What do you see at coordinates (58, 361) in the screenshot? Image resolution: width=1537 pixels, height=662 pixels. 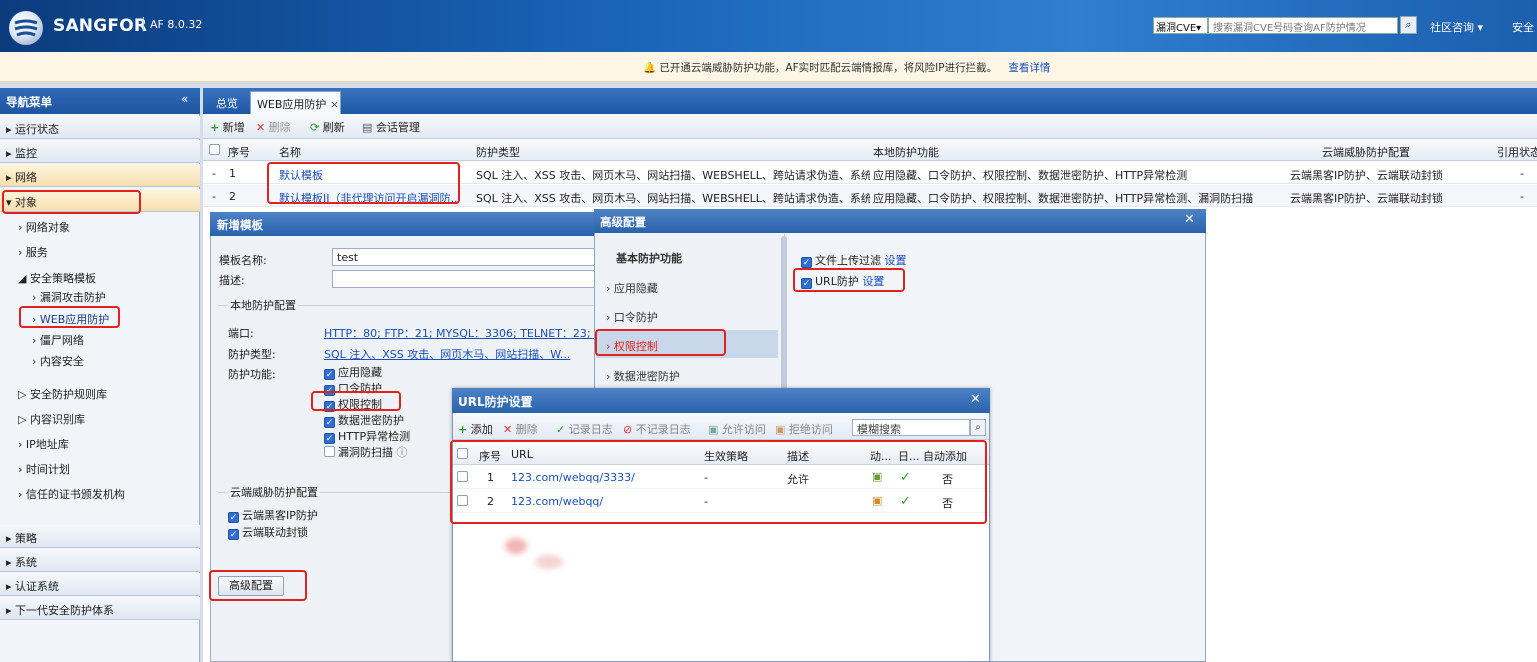 I see `nav-item-content-security: › 内容安全` at bounding box center [58, 361].